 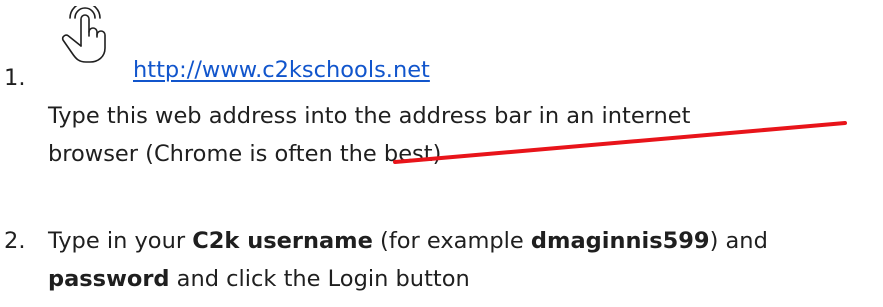 What do you see at coordinates (738, 241) in the screenshot?
I see `step-2-text-c: ) and` at bounding box center [738, 241].